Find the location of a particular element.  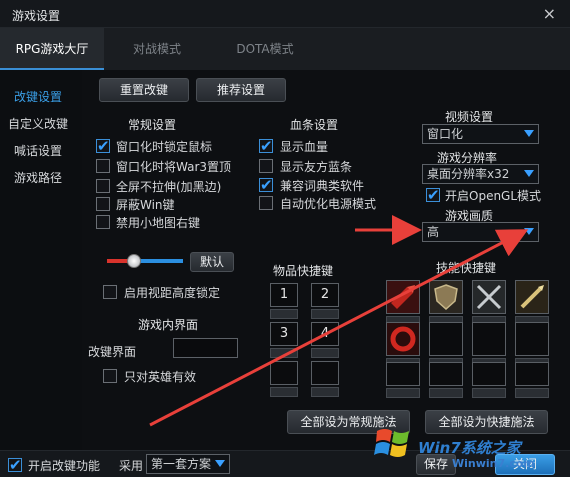

windows-logo-icon is located at coordinates (393, 443).